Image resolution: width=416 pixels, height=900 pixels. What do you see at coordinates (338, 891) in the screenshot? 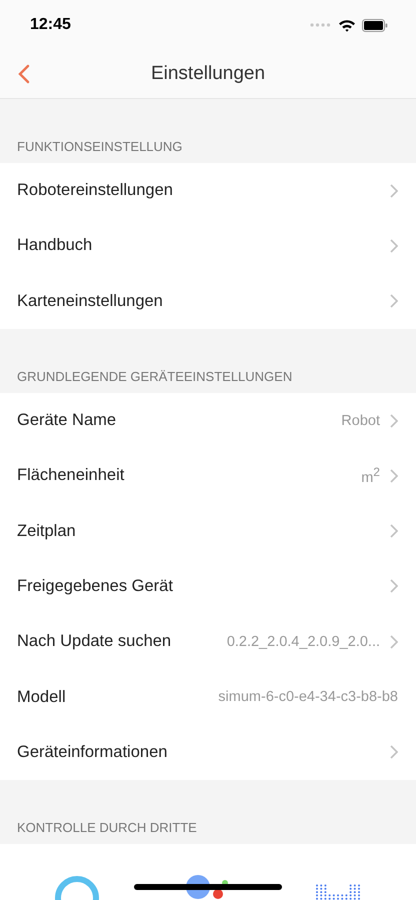
I see `dotted-wave-icon` at bounding box center [338, 891].